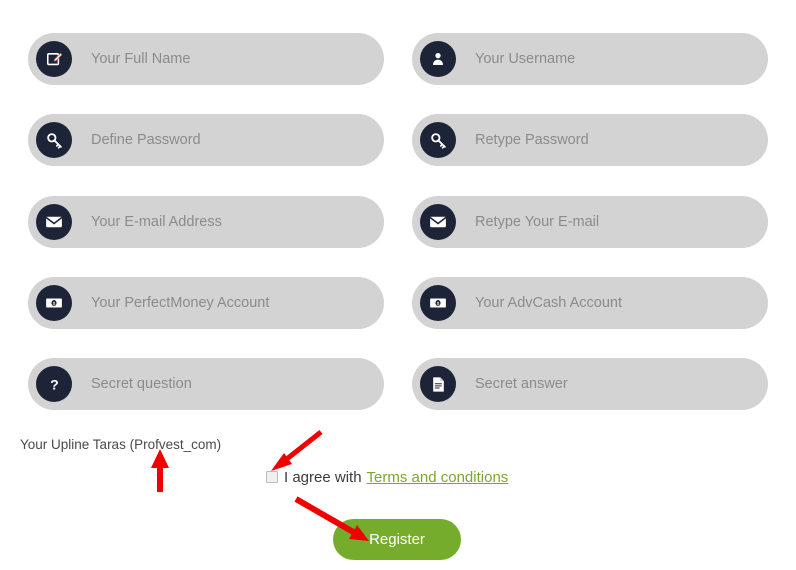 This screenshot has height=570, width=796. Describe the element at coordinates (398, 59) in the screenshot. I see `form-row: Your Full Name Your Username` at that location.